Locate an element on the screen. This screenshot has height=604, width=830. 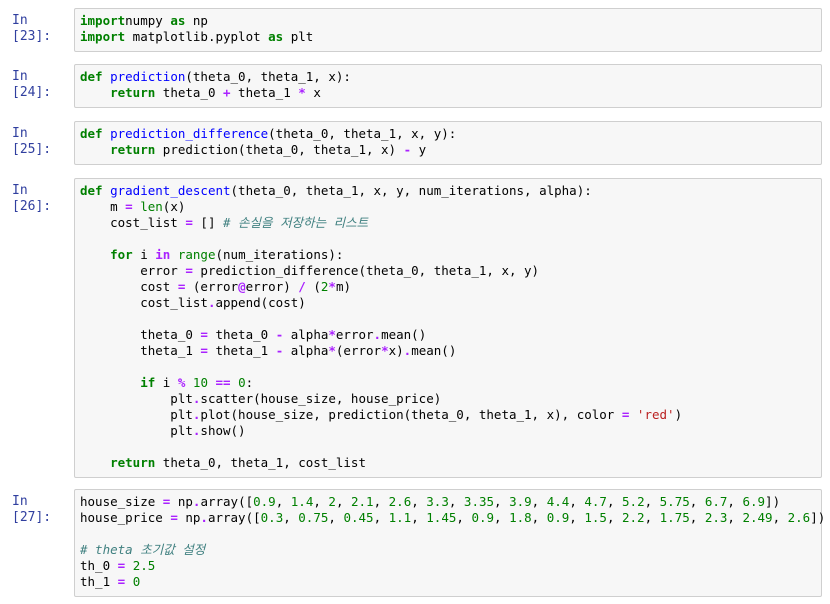
cell-prompt: In [26]: is located at coordinates (32, 198).